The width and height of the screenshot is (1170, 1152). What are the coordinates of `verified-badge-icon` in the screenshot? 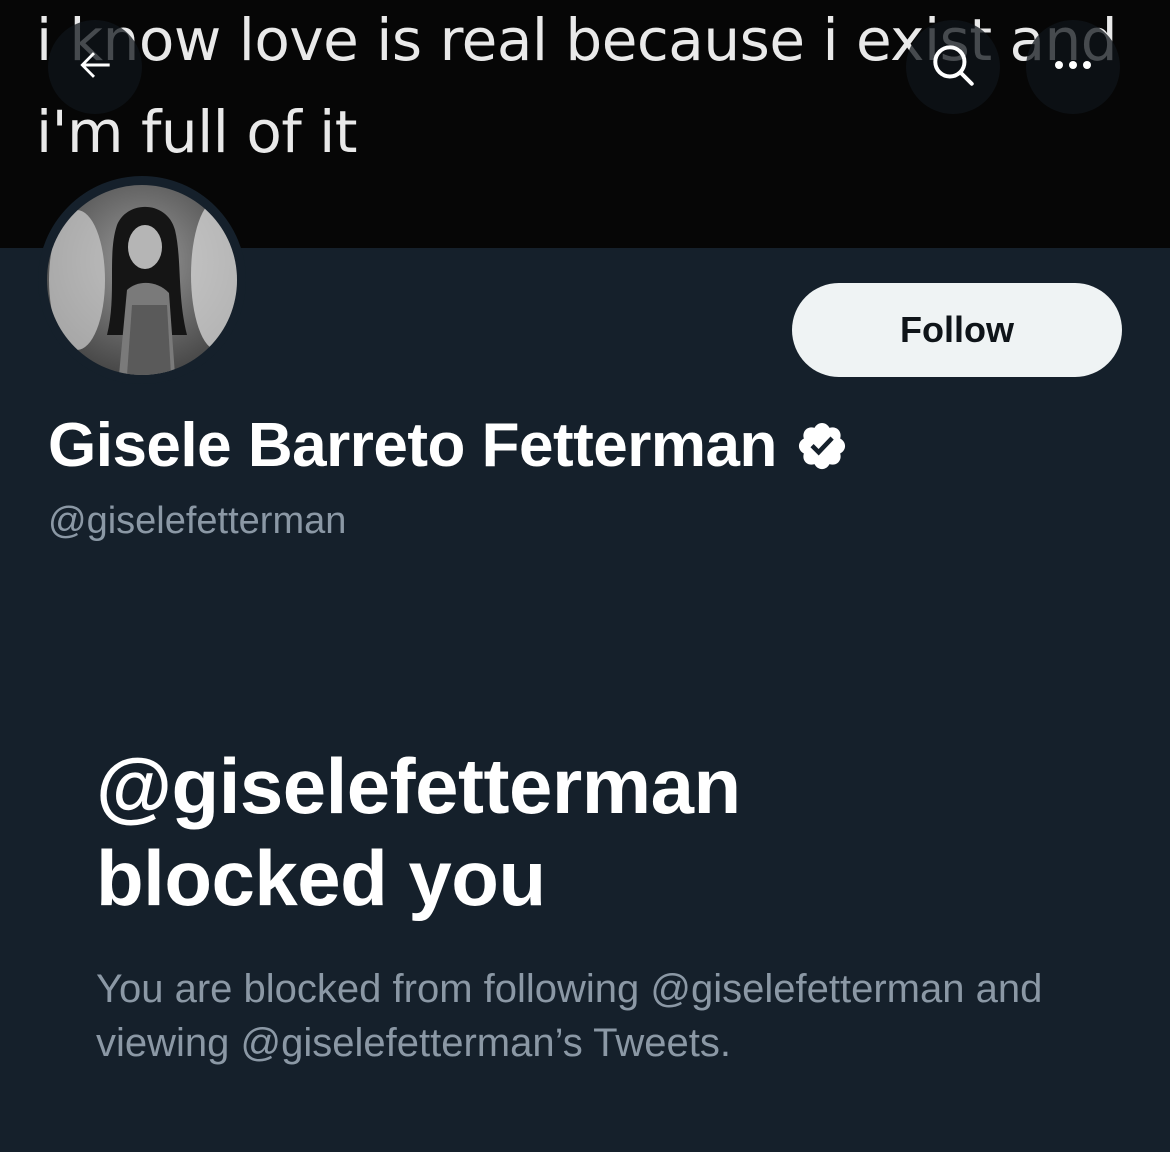 It's located at (822, 446).